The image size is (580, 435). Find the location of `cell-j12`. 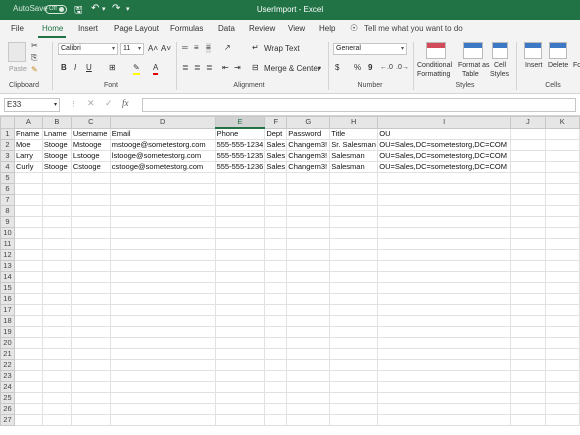

cell-j12 is located at coordinates (528, 255).